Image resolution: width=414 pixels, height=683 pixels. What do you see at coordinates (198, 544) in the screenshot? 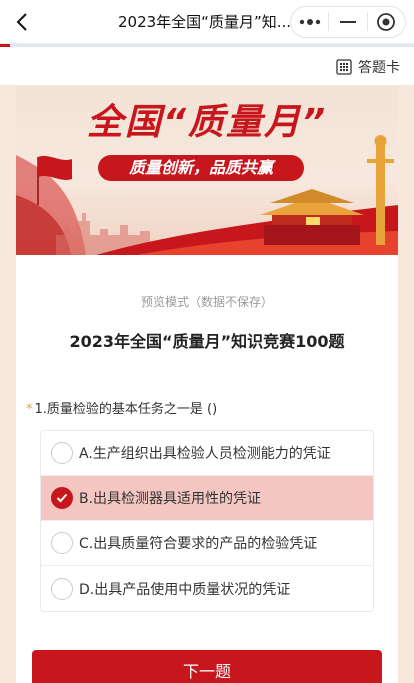
I see `option-label: C.出具质量符合要求的产品的检验凭证` at bounding box center [198, 544].